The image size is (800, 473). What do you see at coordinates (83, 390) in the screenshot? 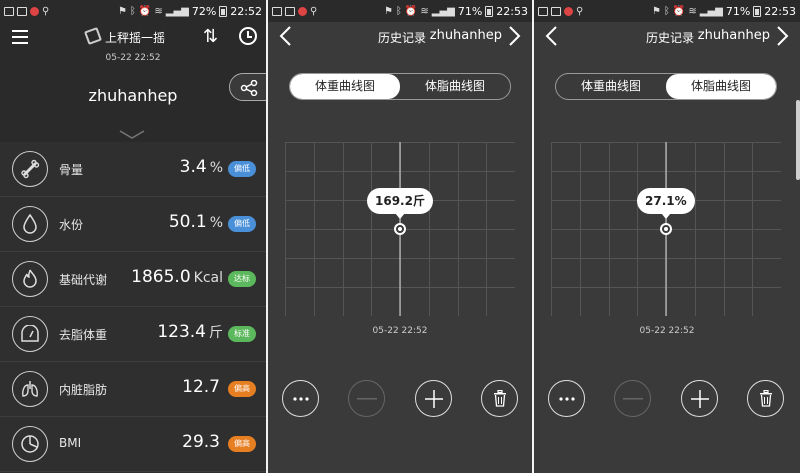
I see `metric-label: 内脏脂肪` at bounding box center [83, 390].